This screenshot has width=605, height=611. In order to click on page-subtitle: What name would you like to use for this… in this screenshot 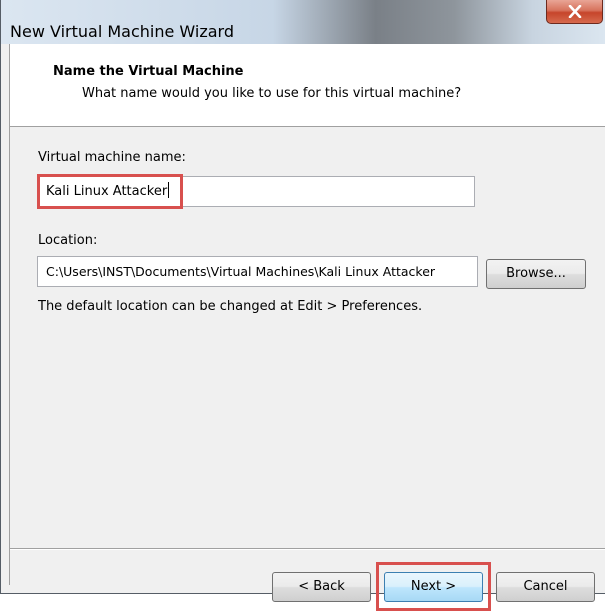, I will do `click(272, 93)`.